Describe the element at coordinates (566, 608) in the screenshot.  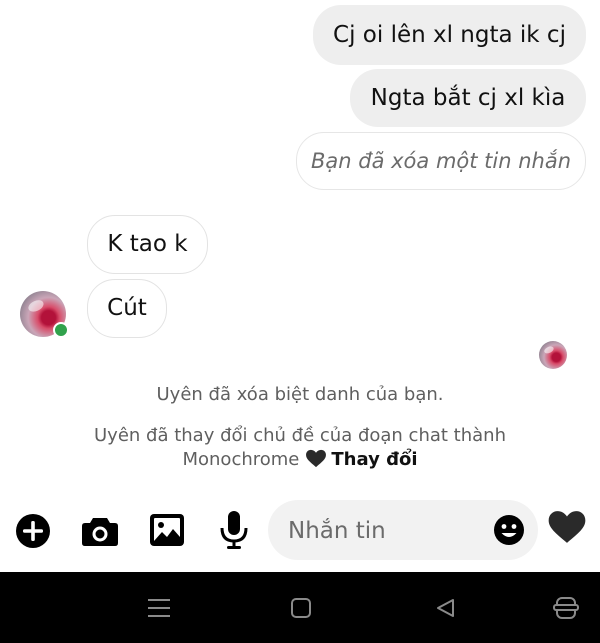
I see `assistant-icon` at that location.